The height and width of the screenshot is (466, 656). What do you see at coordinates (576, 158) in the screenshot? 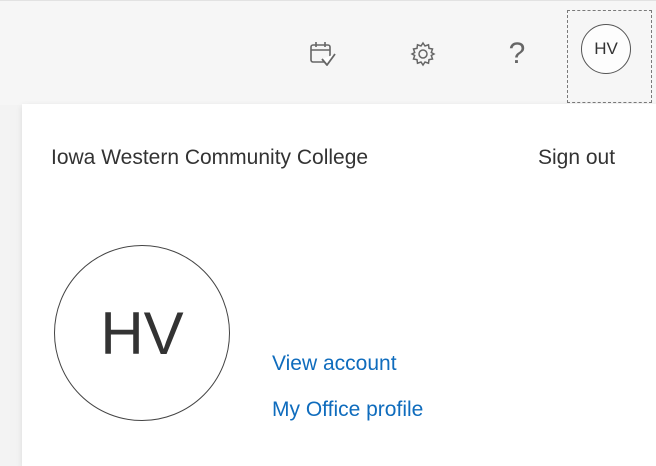
I see `sign-out-link: Sign out` at bounding box center [576, 158].